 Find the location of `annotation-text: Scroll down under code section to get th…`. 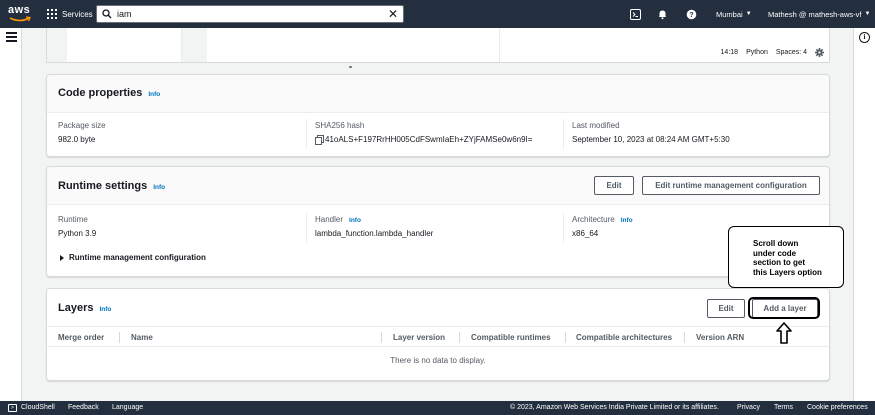

annotation-text: Scroll down under code section to get th… is located at coordinates (787, 258).